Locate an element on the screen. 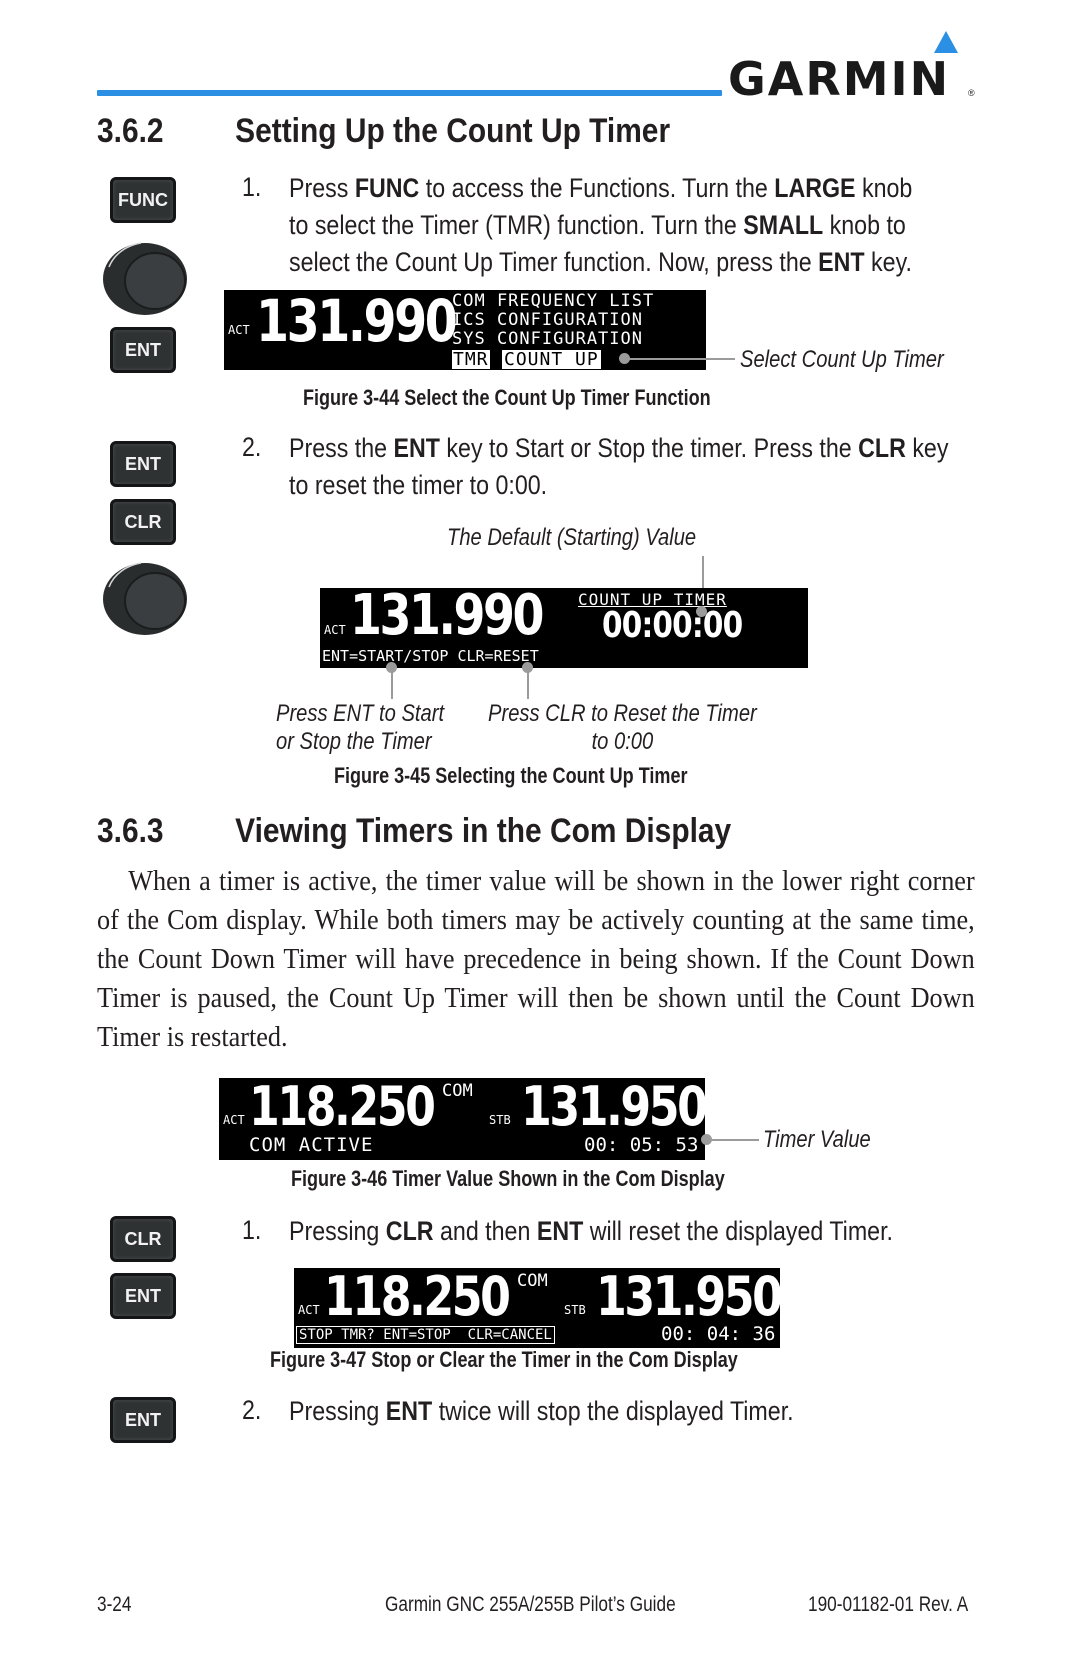  section-heading-3-6-3: 3.6.3 Viewing Timers in the Com Display is located at coordinates (414, 831).